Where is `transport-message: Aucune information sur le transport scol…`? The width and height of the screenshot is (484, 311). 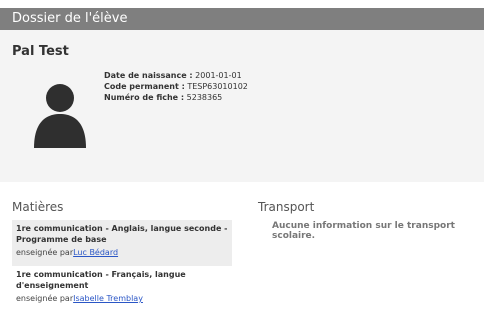
transport-message: Aucune information sur le transport scol… is located at coordinates (363, 231).